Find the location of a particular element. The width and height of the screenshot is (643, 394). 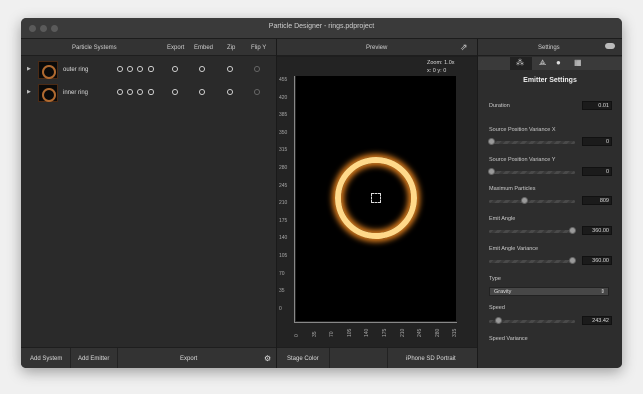

emit-angle-field: 360.00 is located at coordinates (597, 230).